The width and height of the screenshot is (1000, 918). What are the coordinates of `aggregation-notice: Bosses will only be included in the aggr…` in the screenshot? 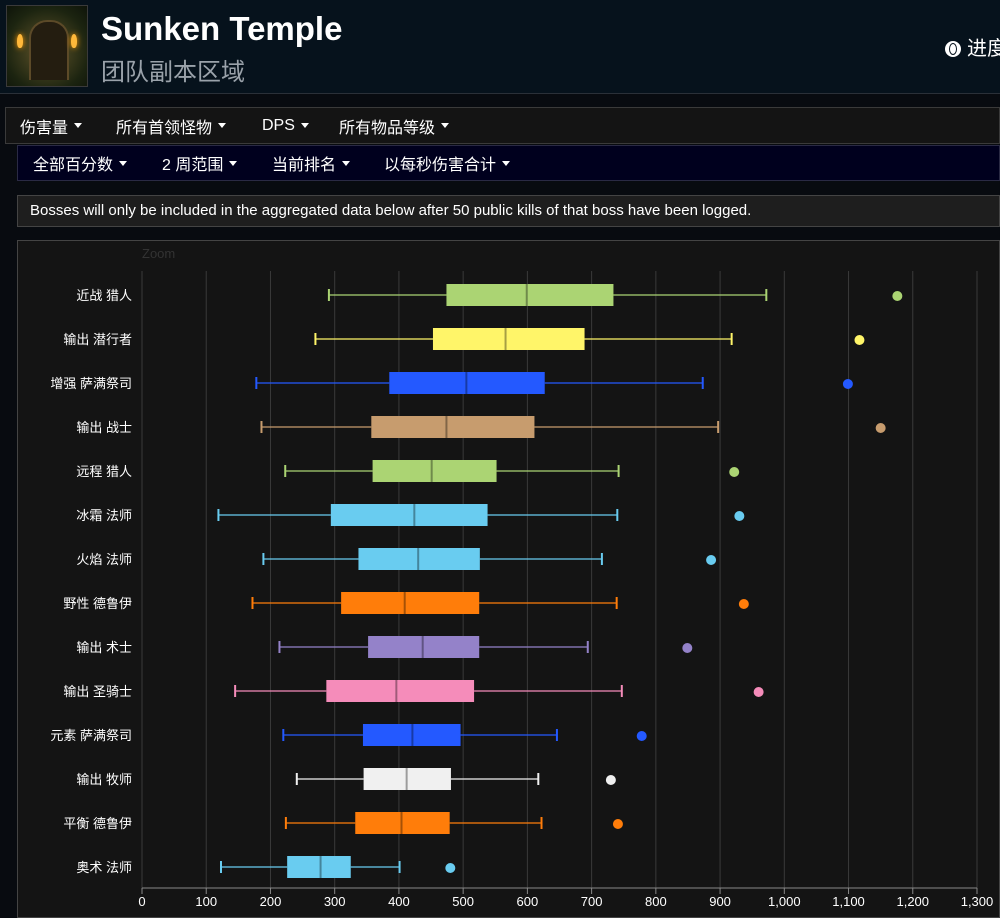 It's located at (508, 211).